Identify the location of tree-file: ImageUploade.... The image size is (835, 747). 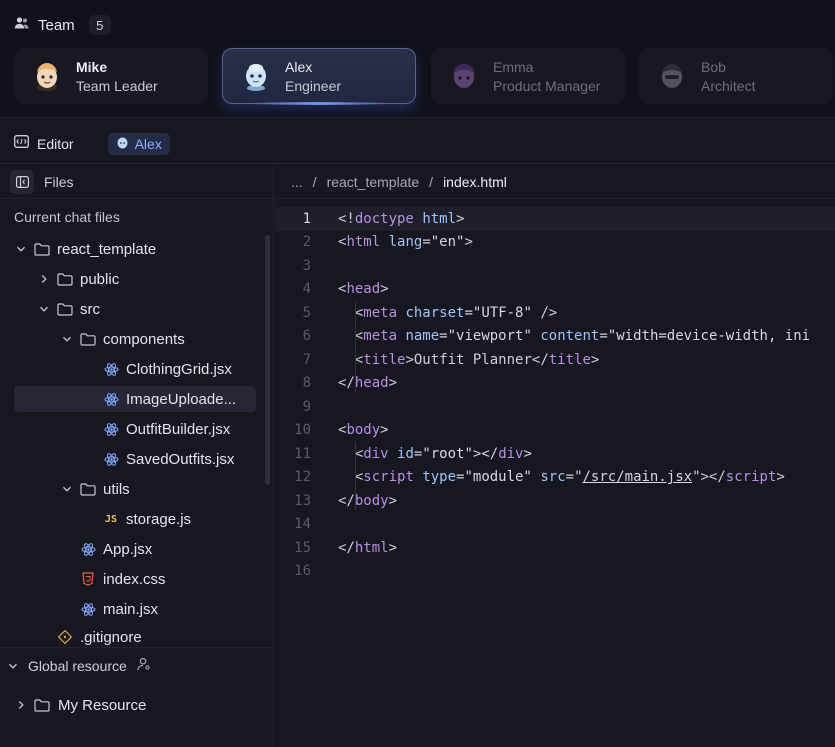
(135, 399).